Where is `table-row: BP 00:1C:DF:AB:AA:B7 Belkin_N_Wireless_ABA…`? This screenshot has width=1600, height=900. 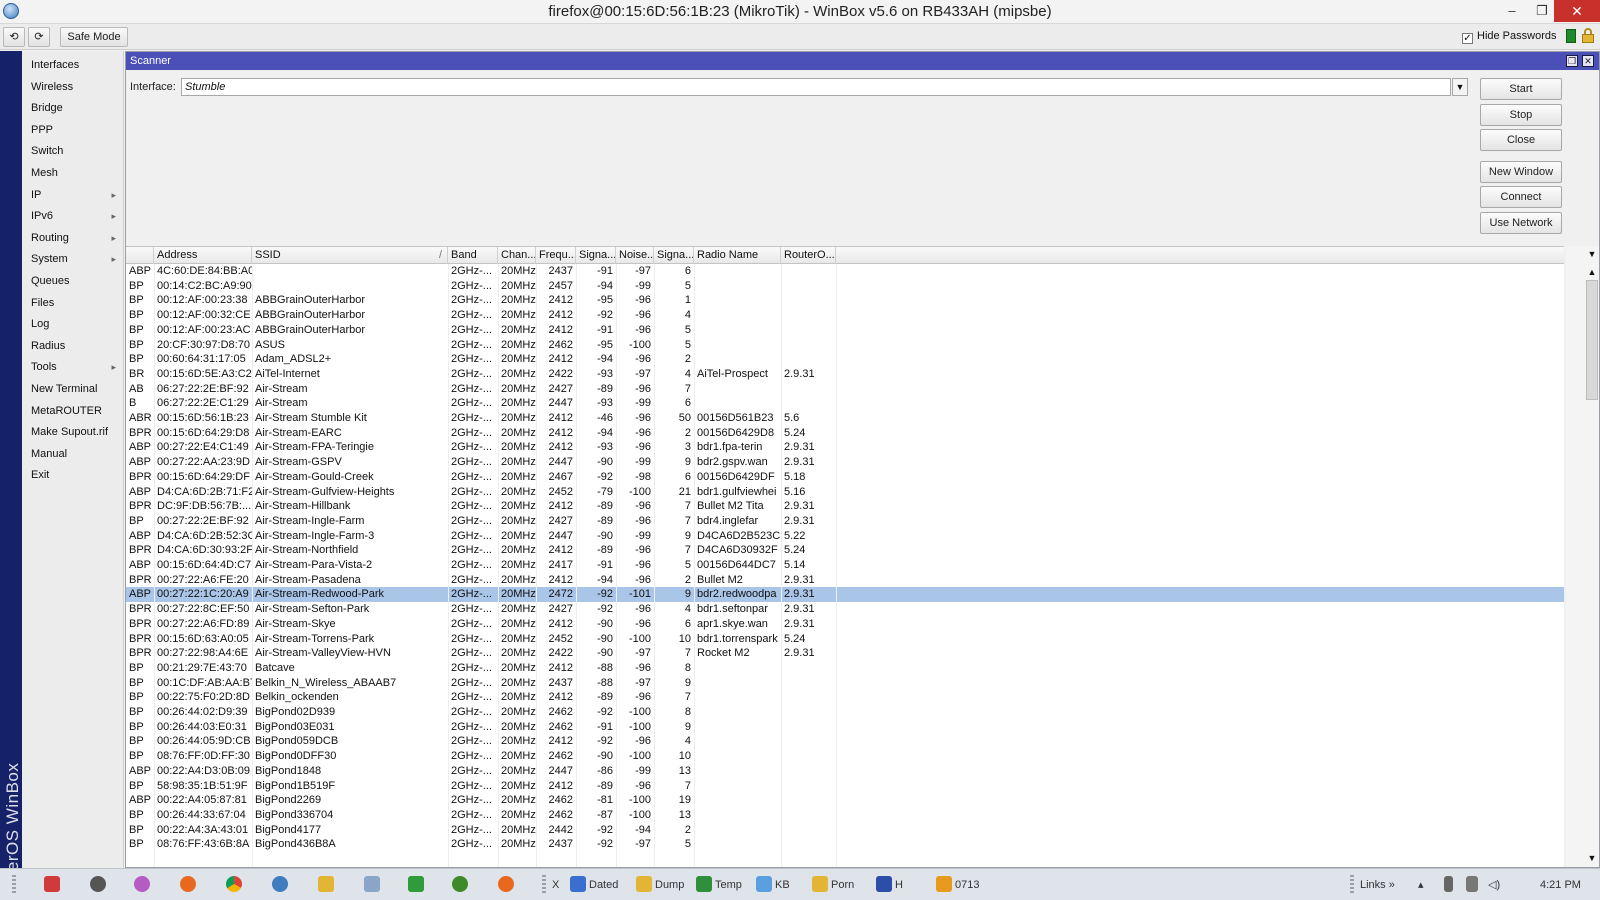 table-row: BP 00:1C:DF:AB:AA:B7 Belkin_N_Wireless_ABA… is located at coordinates (845, 683).